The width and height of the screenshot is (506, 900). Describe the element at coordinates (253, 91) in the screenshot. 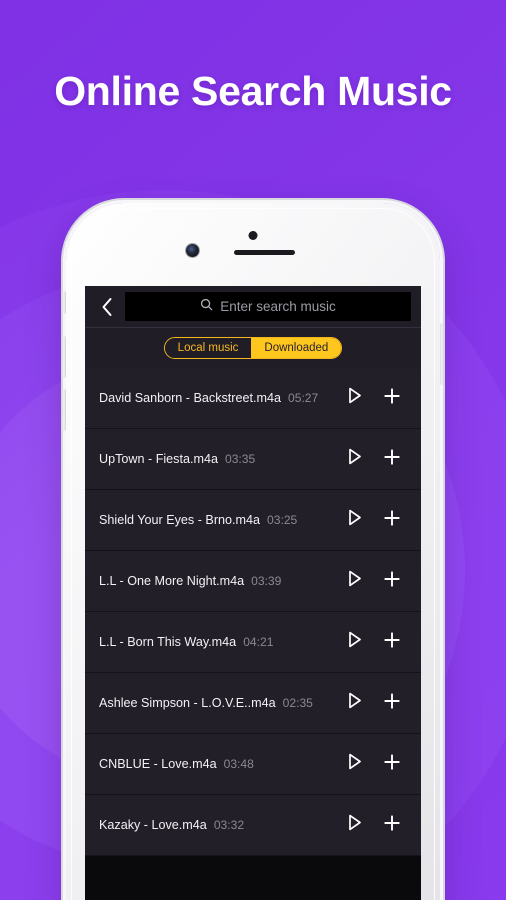

I see `page-title: Online Search Music` at that location.